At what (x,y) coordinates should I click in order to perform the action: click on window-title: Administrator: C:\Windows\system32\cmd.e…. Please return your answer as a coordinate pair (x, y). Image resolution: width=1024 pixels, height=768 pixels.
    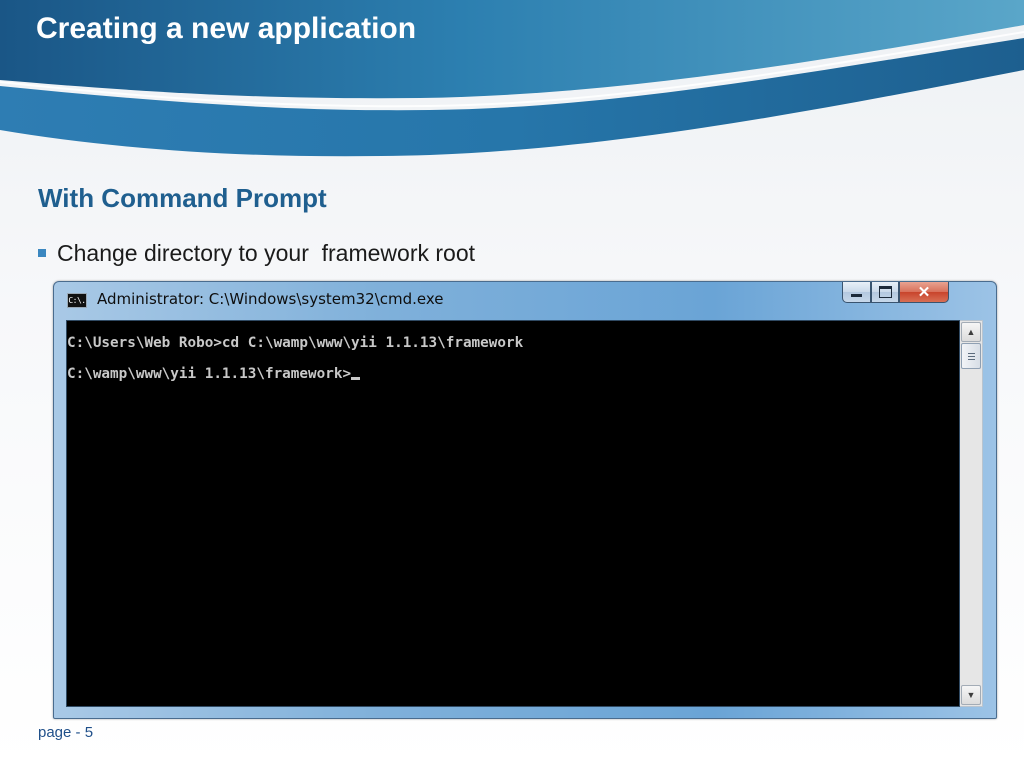
    Looking at the image, I should click on (270, 299).